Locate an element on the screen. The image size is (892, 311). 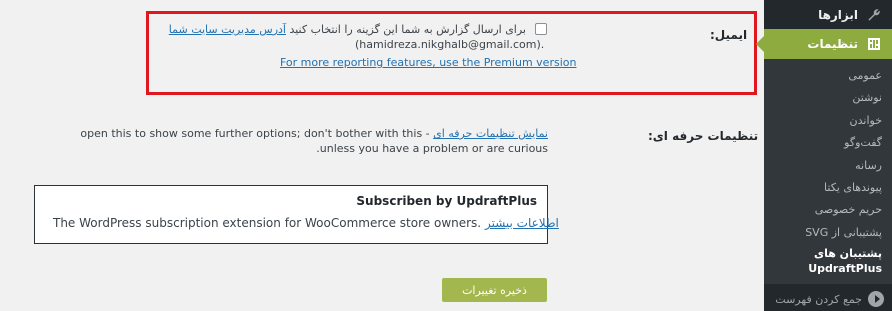
sidebar-item-tools: ابزارها is located at coordinates (828, 15).